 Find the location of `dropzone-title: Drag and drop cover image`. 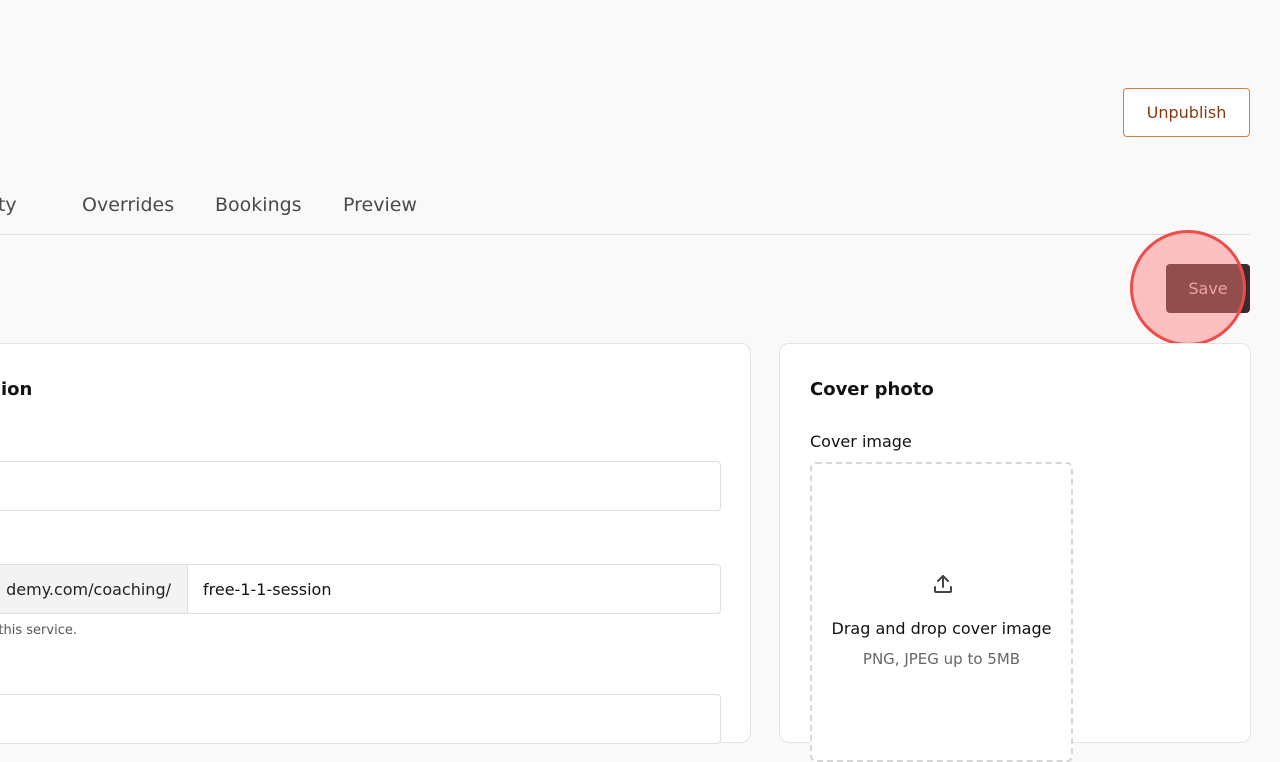

dropzone-title: Drag and drop cover image is located at coordinates (941, 628).